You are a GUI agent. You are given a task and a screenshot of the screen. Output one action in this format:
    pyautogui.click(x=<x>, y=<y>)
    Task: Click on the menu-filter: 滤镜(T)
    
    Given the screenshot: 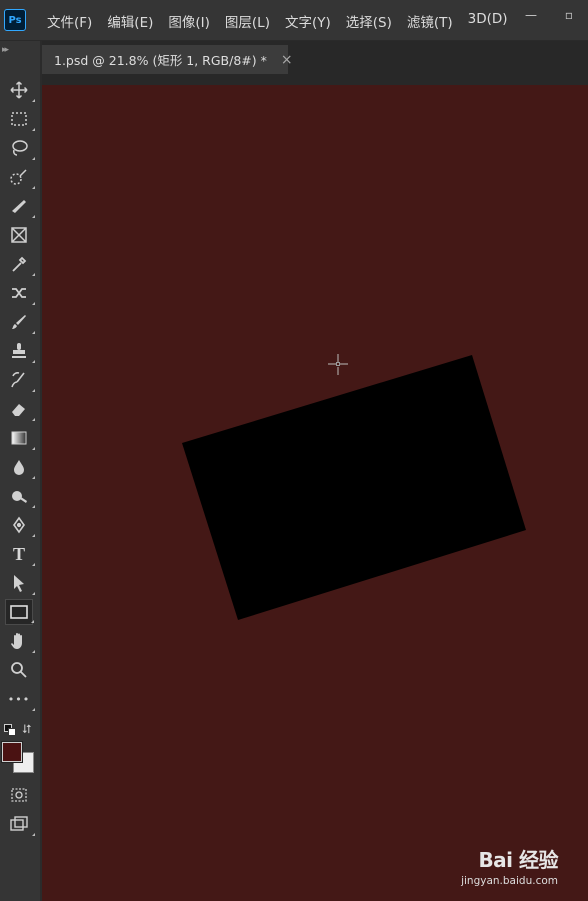 What is the action you would take?
    pyautogui.click(x=430, y=21)
    